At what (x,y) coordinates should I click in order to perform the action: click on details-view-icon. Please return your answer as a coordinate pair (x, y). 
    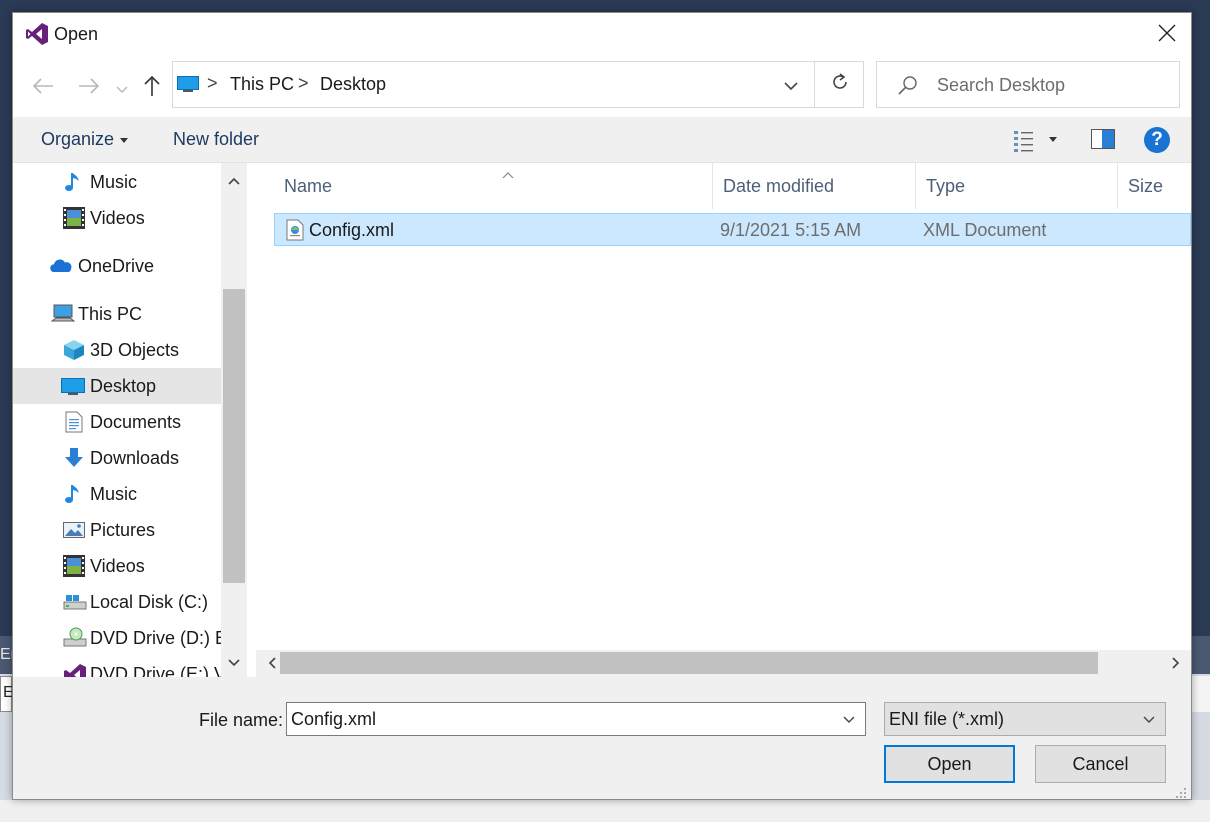
    Looking at the image, I should click on (1027, 140).